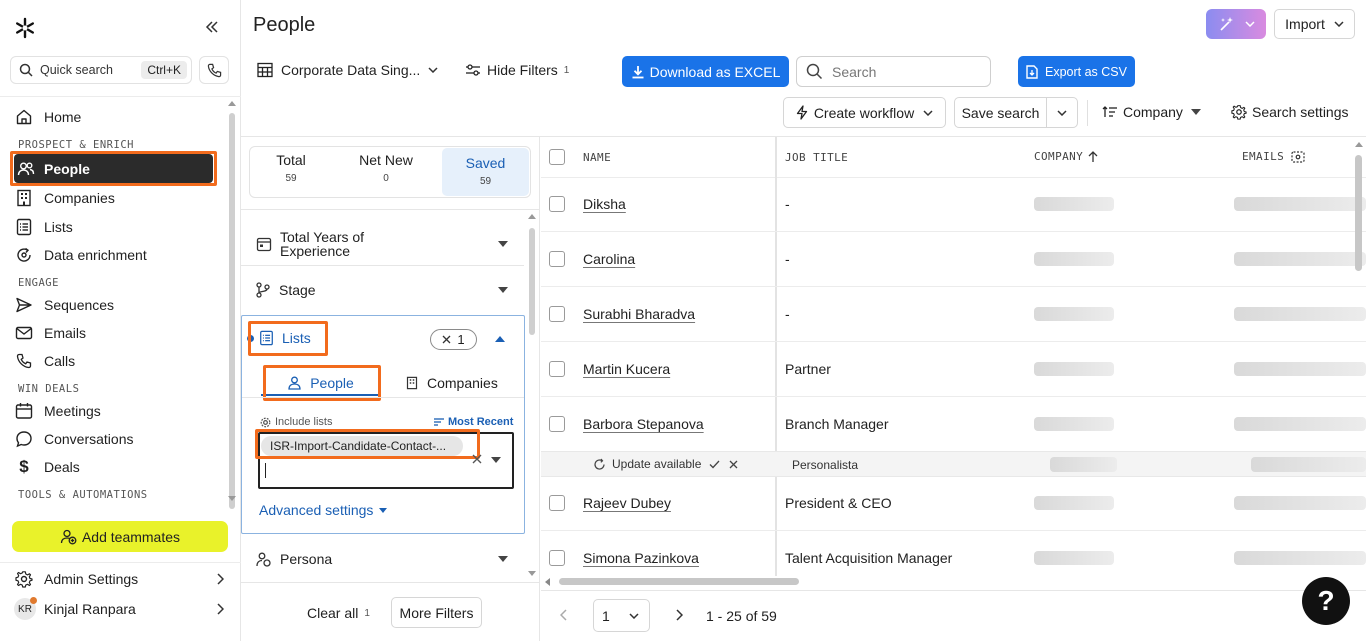 This screenshot has height=641, width=1366. Describe the element at coordinates (1359, 144) in the screenshot. I see `table-scroll-up-icon` at that location.